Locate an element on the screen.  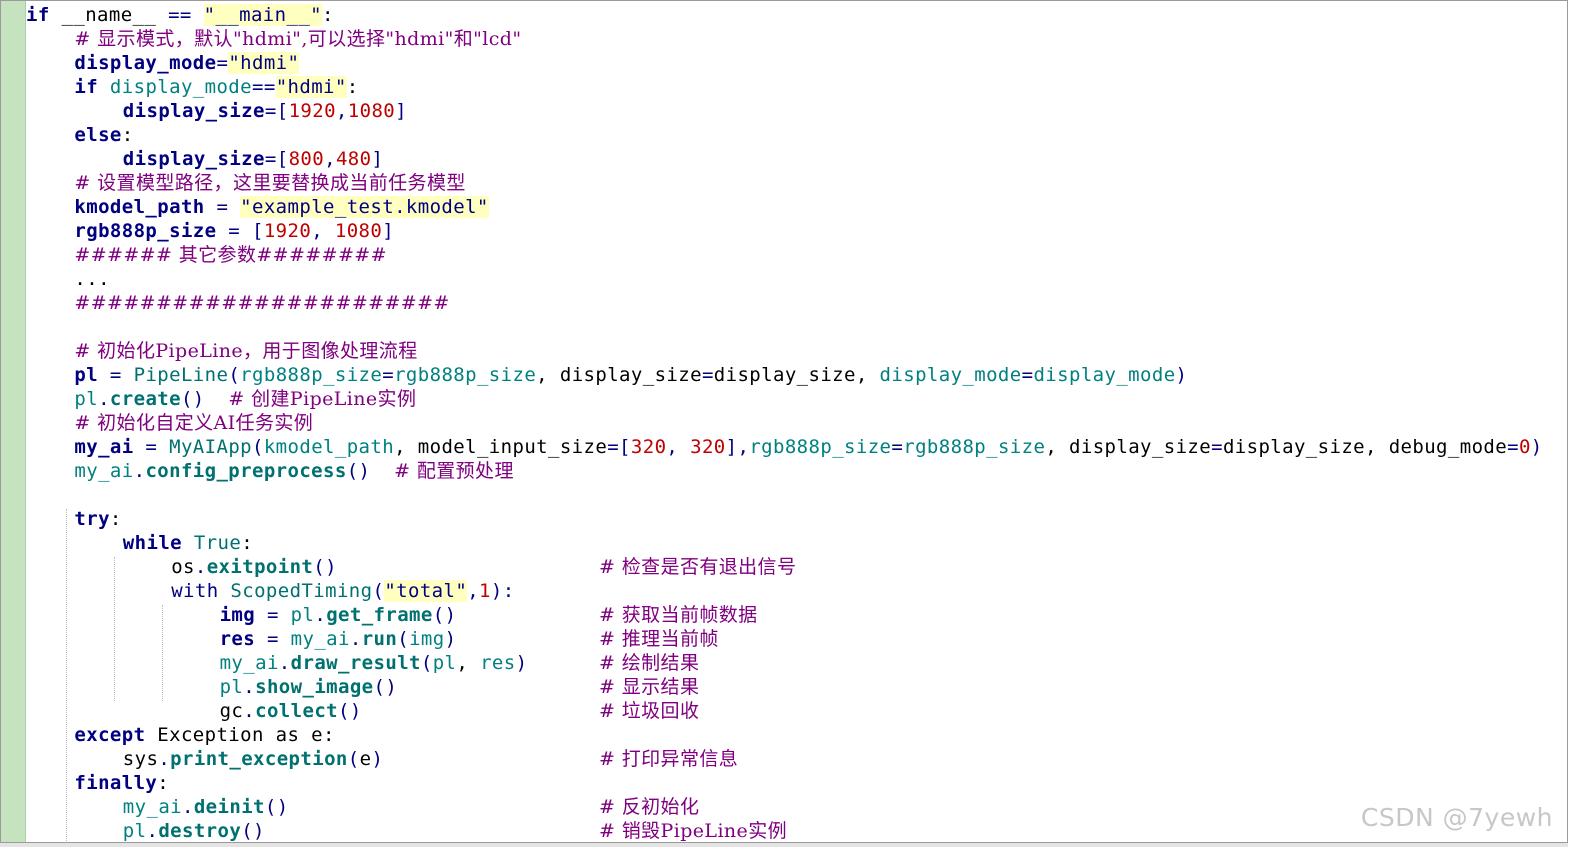
code-comment: # 垃圾回收 is located at coordinates (649, 711).